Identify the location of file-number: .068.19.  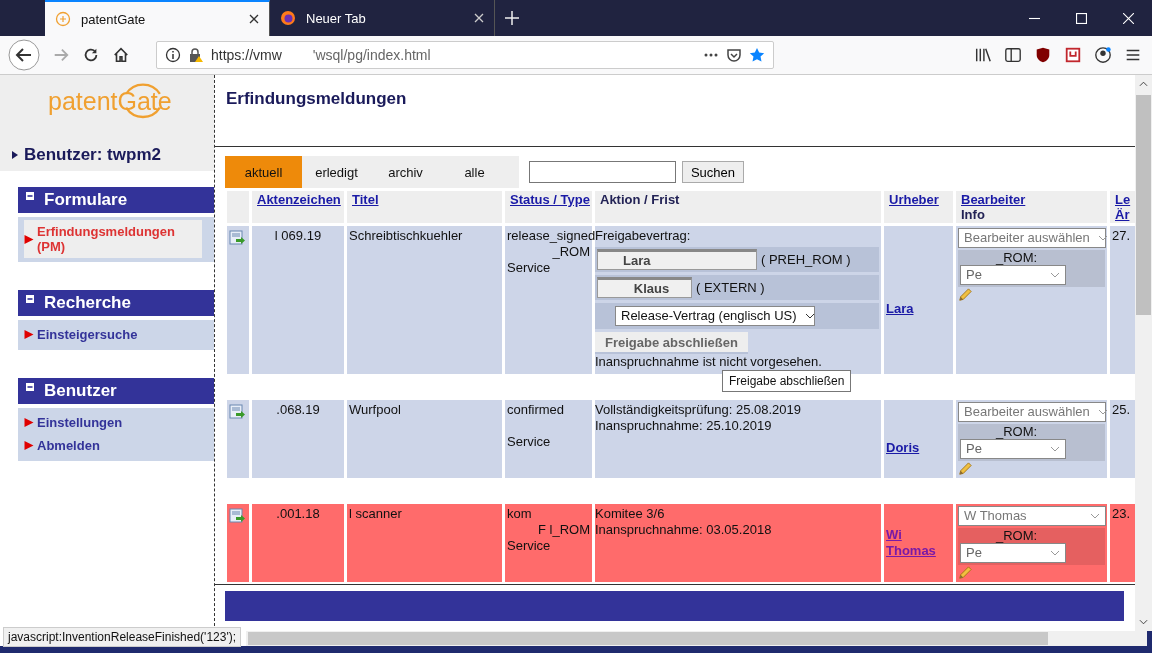
(298, 409).